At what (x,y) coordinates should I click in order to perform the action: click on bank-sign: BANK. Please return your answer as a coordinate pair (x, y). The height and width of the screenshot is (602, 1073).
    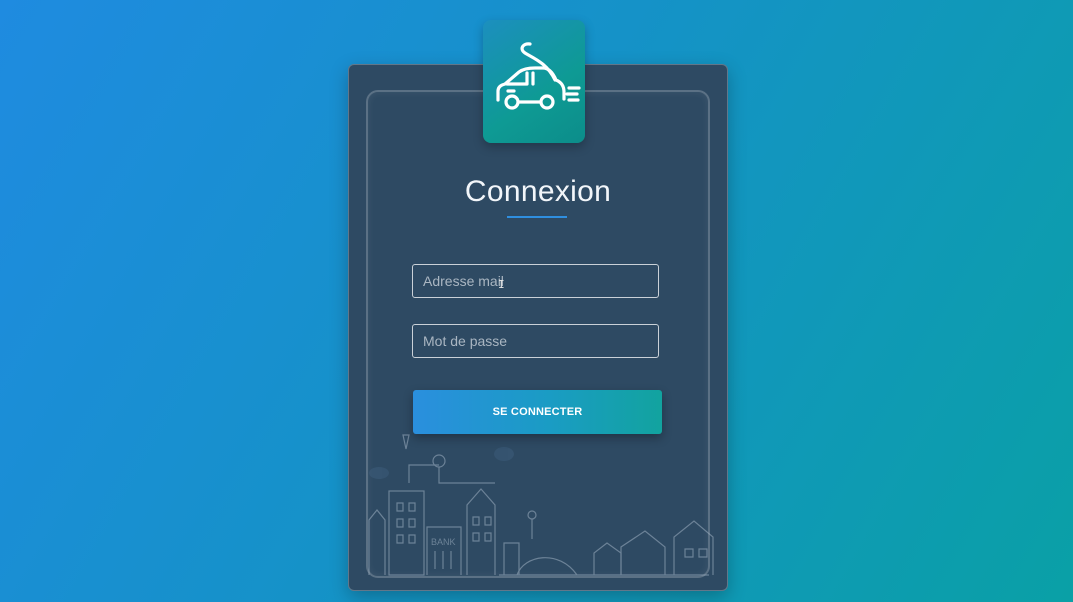
    Looking at the image, I should click on (443, 542).